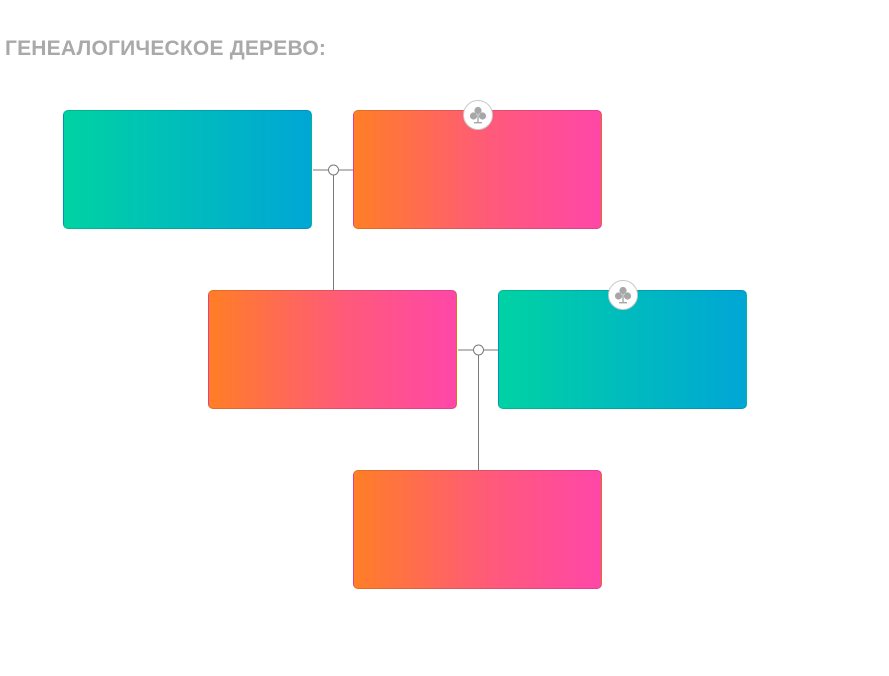  Describe the element at coordinates (166, 48) in the screenshot. I see `page-title: ГЕНЕАЛОГИЧЕСКОЕ ДЕРЕВО:` at that location.